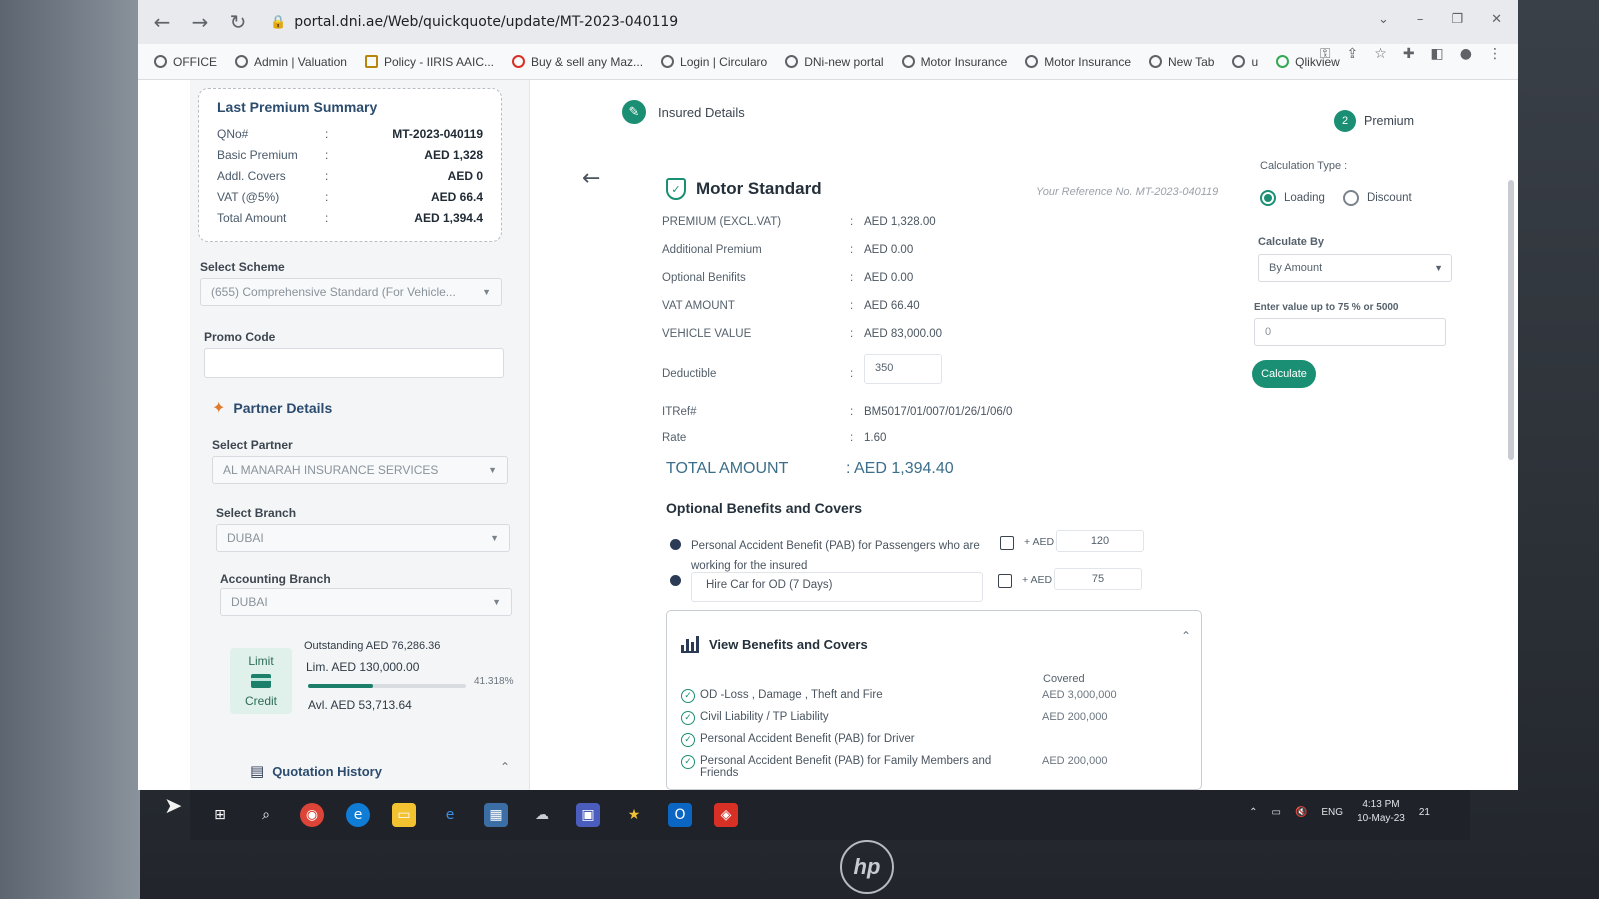  What do you see at coordinates (261, 681) in the screenshot?
I see `credit-card-icon` at bounding box center [261, 681].